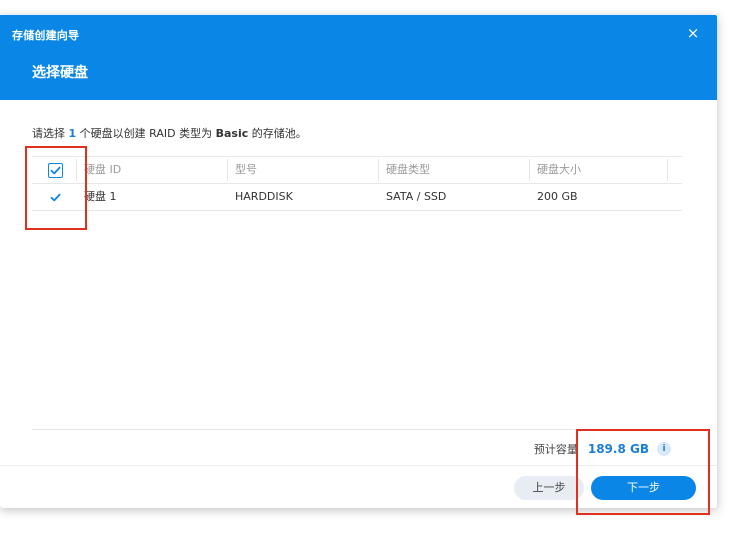 Image resolution: width=750 pixels, height=539 pixels. Describe the element at coordinates (358, 486) in the screenshot. I see `button-bar: 上一步 下一步` at that location.